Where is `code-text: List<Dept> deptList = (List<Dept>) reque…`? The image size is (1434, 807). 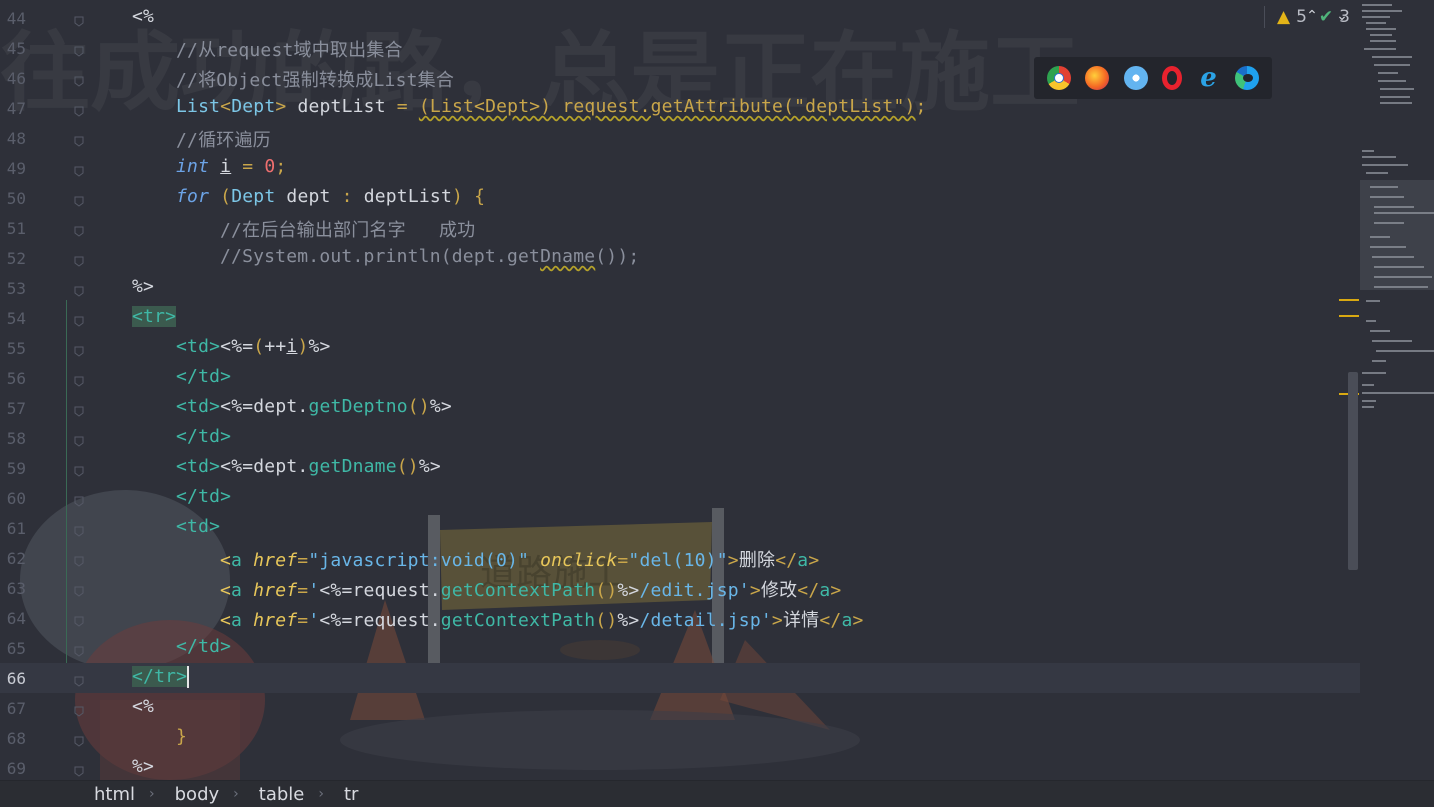
code-text: List<Dept> deptList = (List<Dept>) reque… is located at coordinates (551, 106).